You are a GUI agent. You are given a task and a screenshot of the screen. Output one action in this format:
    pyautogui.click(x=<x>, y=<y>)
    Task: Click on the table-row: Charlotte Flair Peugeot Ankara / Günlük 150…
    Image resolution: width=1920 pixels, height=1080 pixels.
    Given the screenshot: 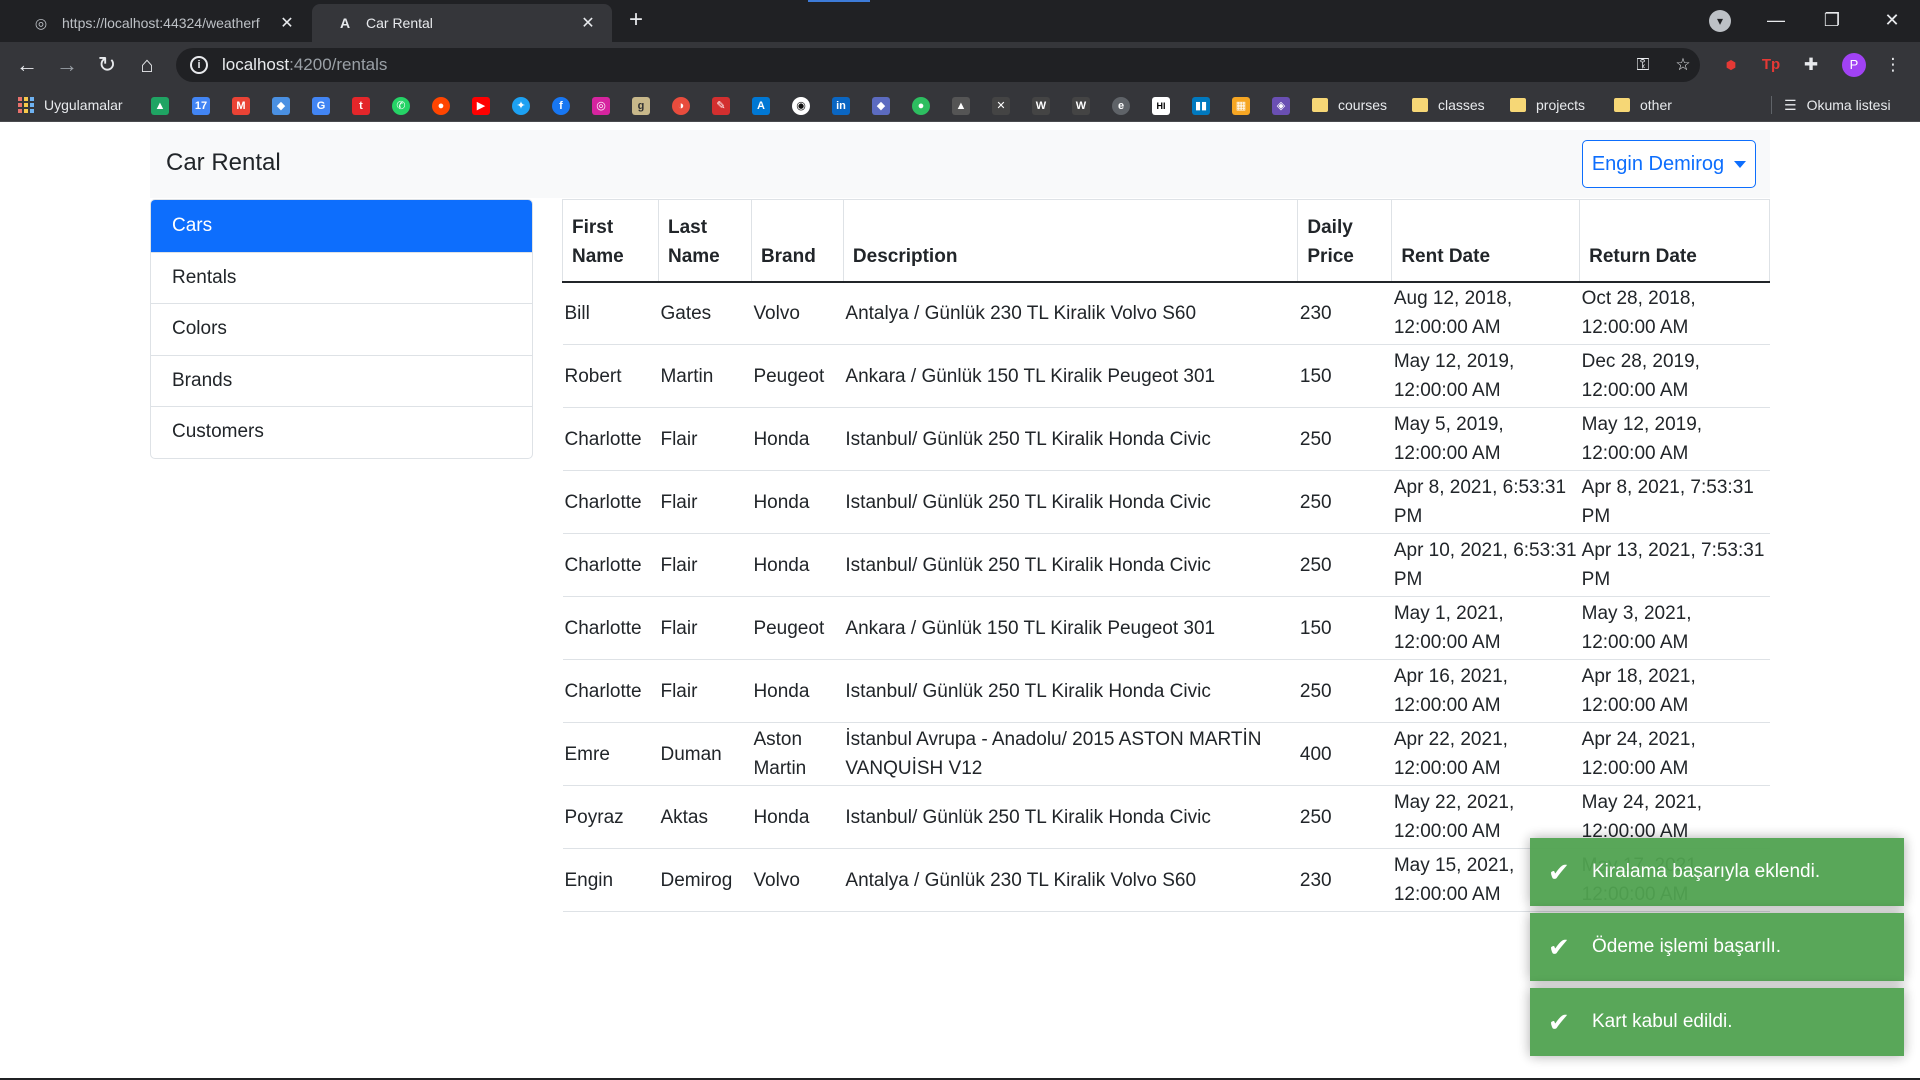 What is the action you would take?
    pyautogui.click(x=1166, y=628)
    